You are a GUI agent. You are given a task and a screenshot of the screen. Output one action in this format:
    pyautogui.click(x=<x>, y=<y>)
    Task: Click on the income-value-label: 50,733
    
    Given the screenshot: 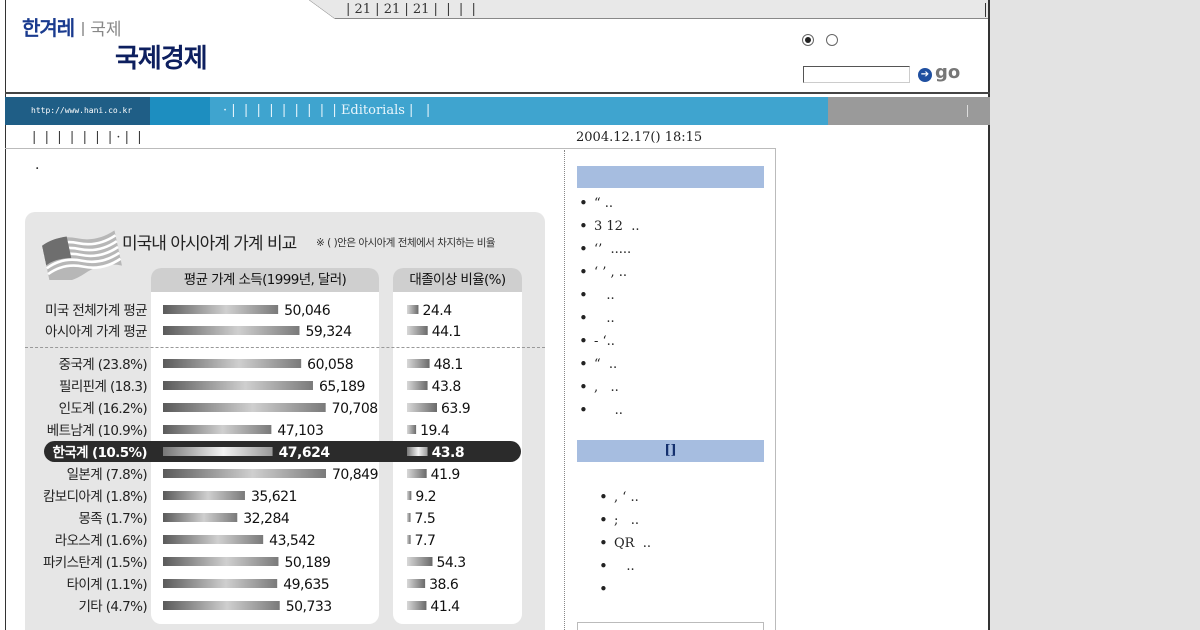 What is the action you would take?
    pyautogui.click(x=309, y=607)
    